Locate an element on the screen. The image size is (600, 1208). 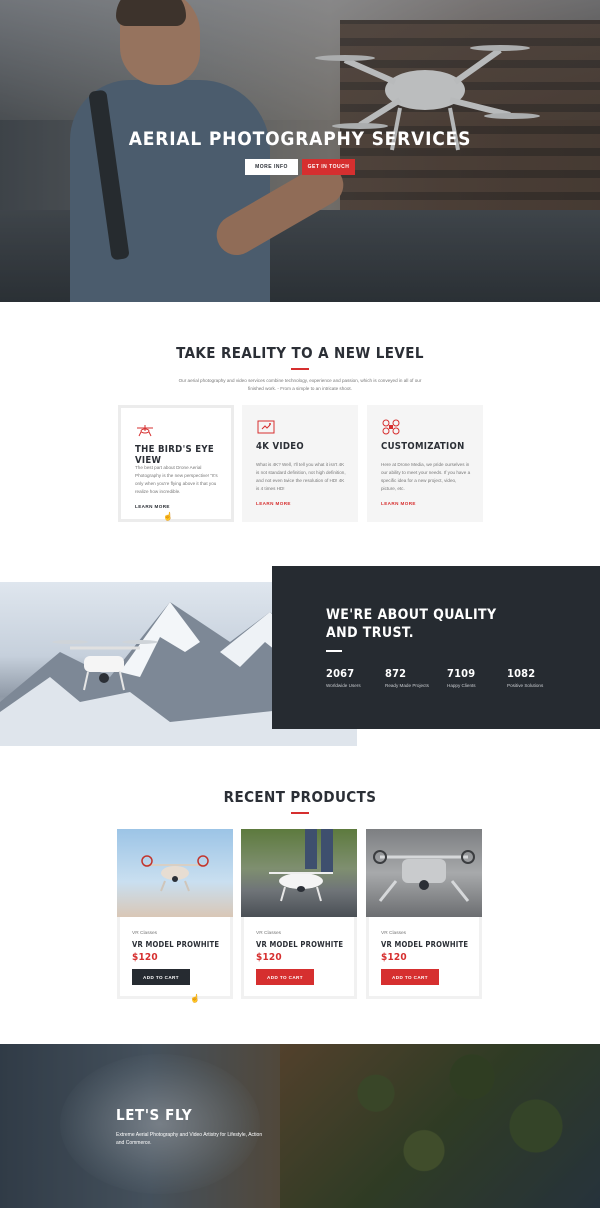
hero-buttons: MORE INFO GET IN TOUCH is located at coordinates (300, 167).